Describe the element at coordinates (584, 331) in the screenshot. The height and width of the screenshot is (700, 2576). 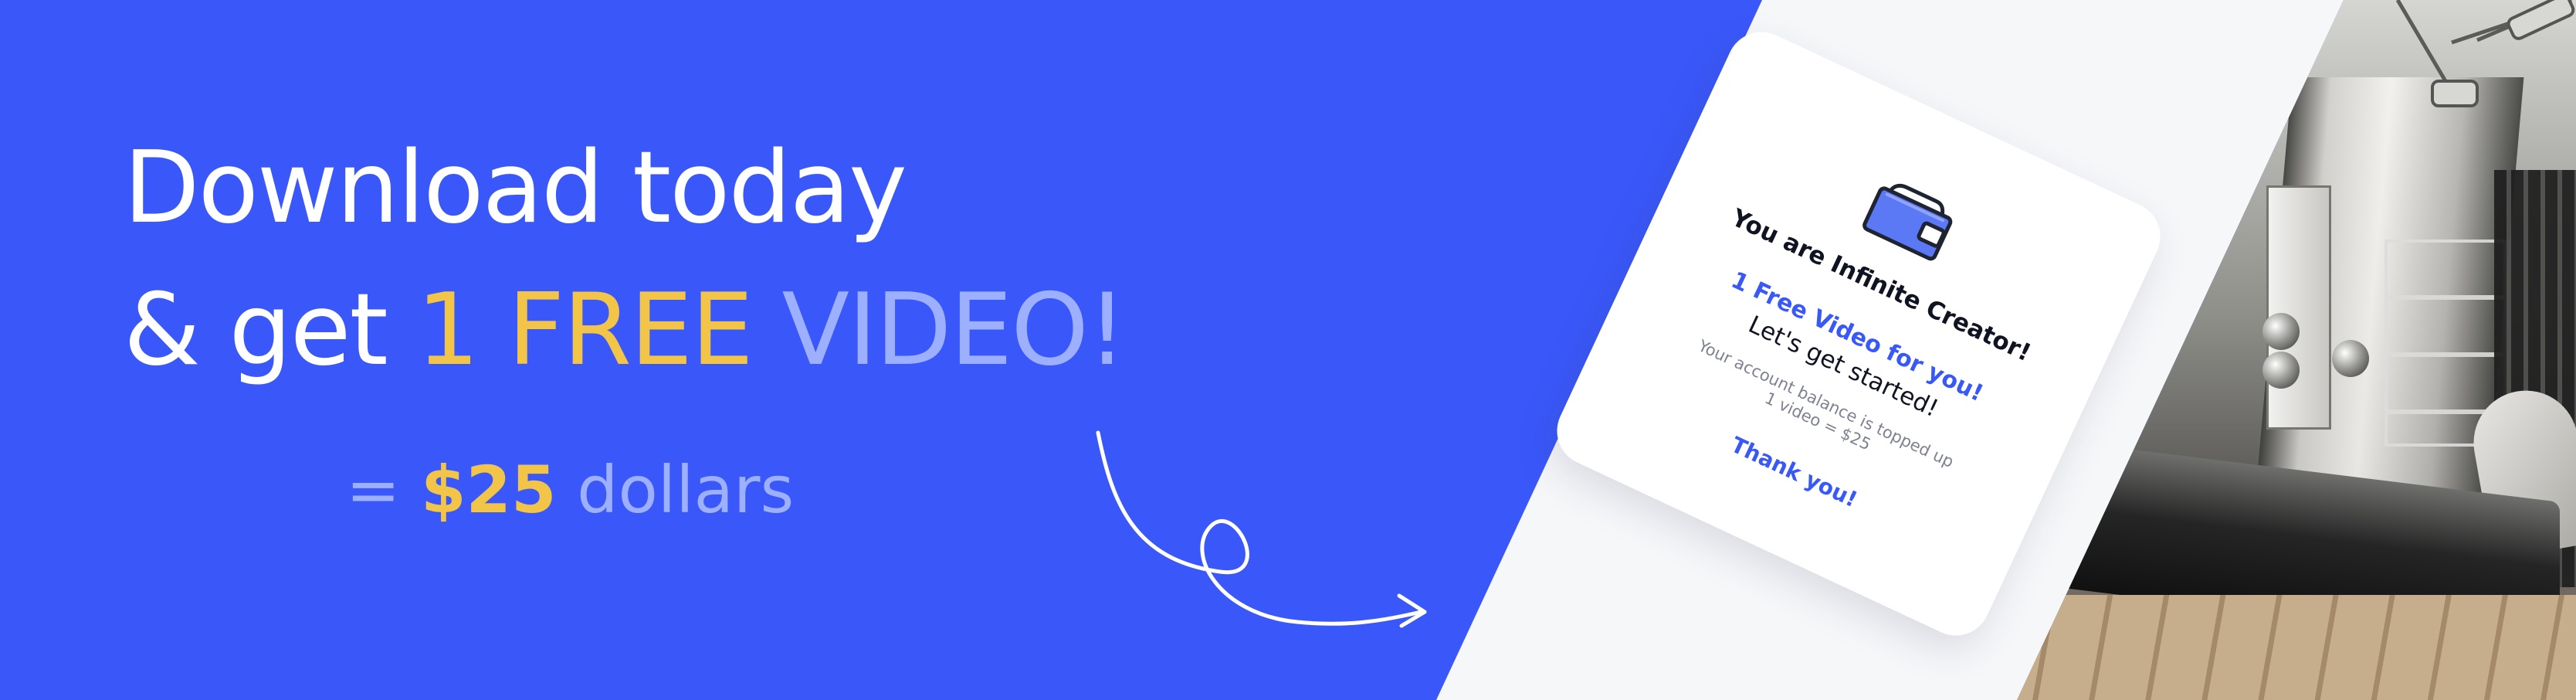
I see `free-video-highlight: 1 FREE` at that location.